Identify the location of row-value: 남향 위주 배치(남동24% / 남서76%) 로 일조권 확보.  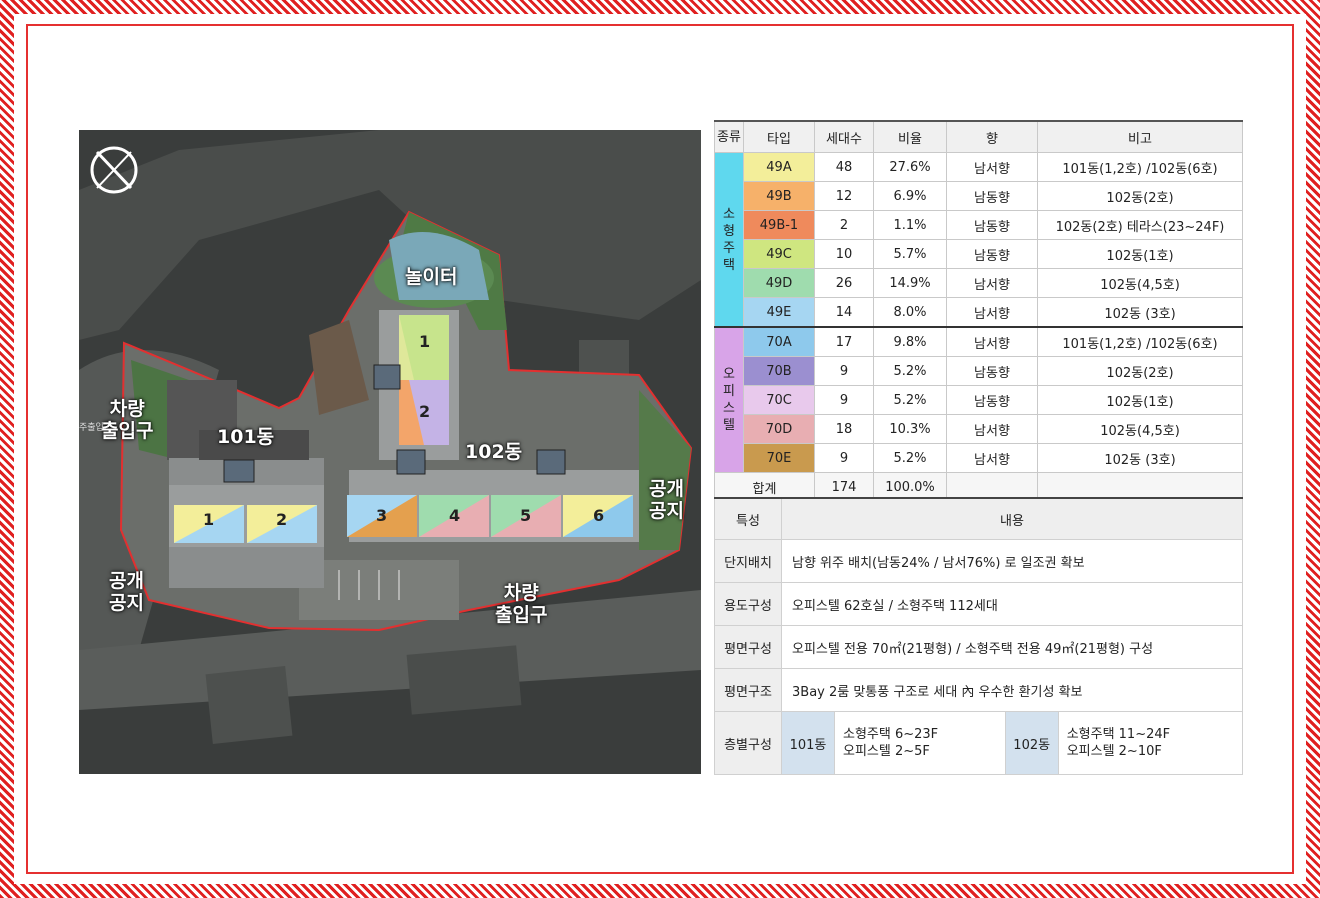
(1012, 561).